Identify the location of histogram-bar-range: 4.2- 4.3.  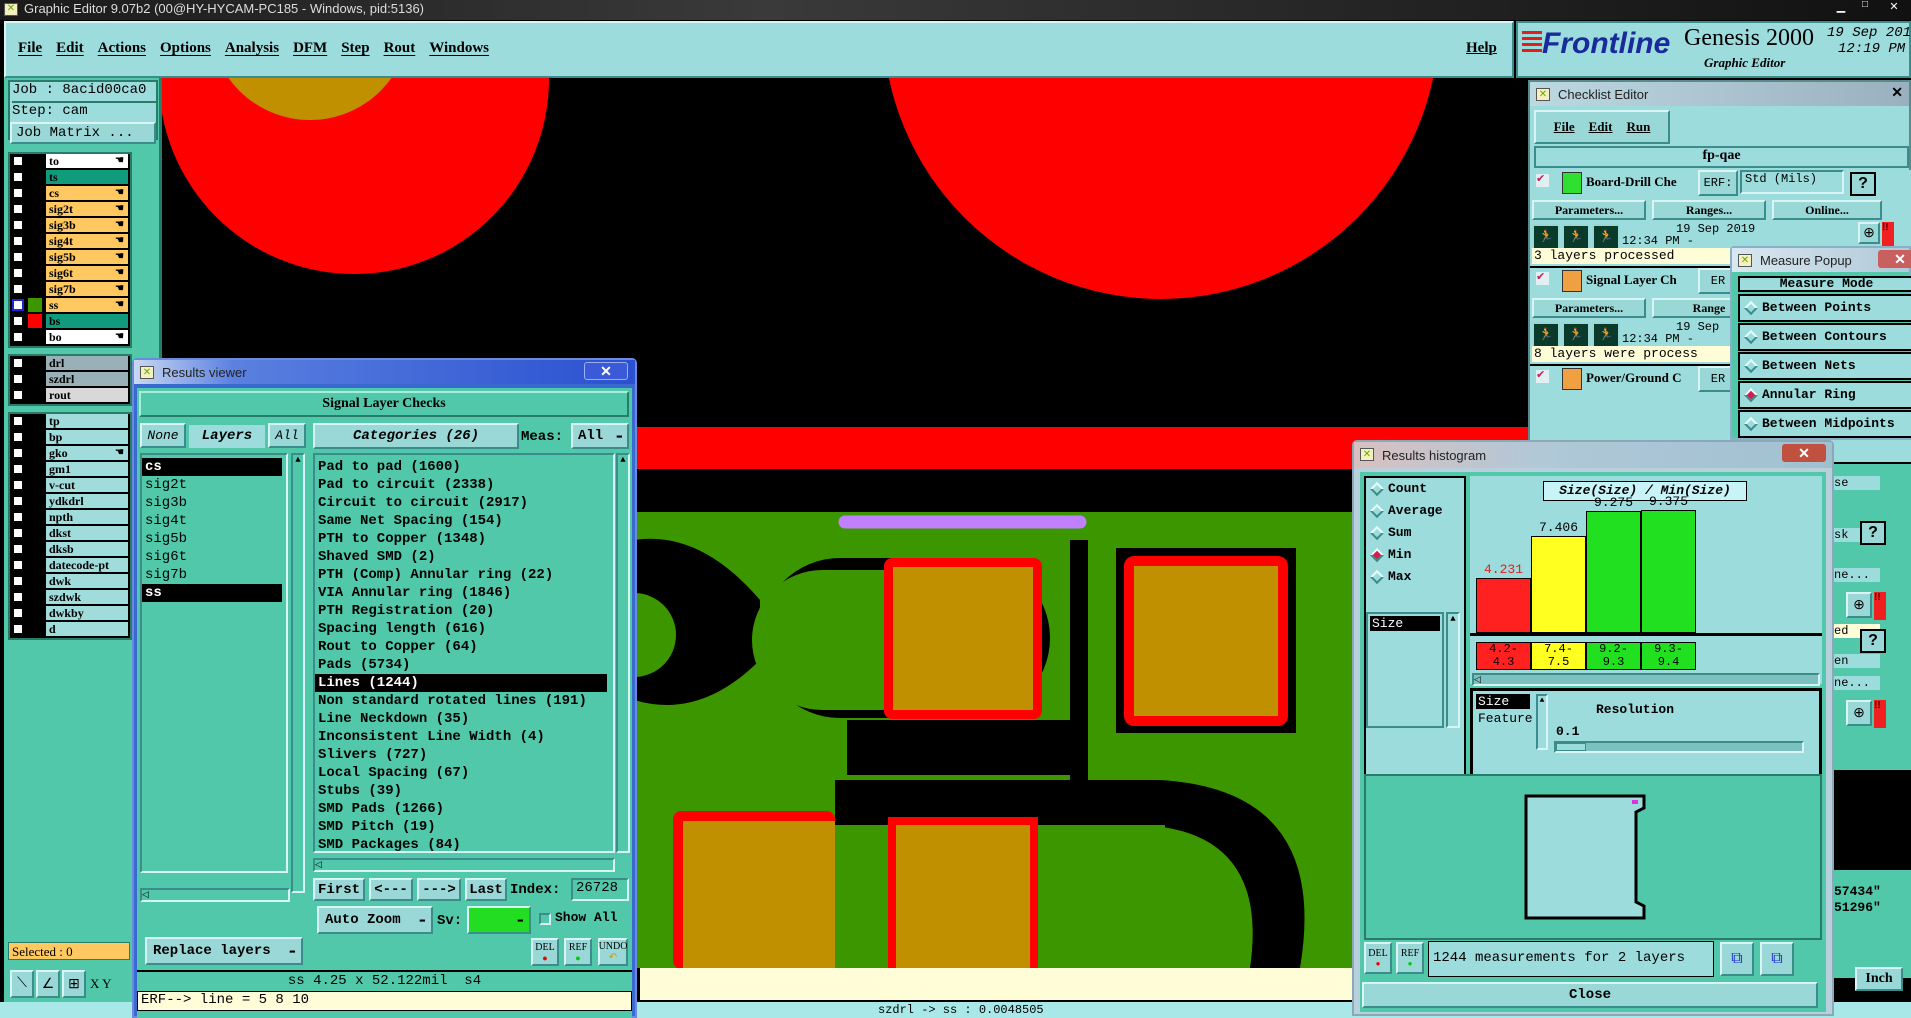
(1503, 656).